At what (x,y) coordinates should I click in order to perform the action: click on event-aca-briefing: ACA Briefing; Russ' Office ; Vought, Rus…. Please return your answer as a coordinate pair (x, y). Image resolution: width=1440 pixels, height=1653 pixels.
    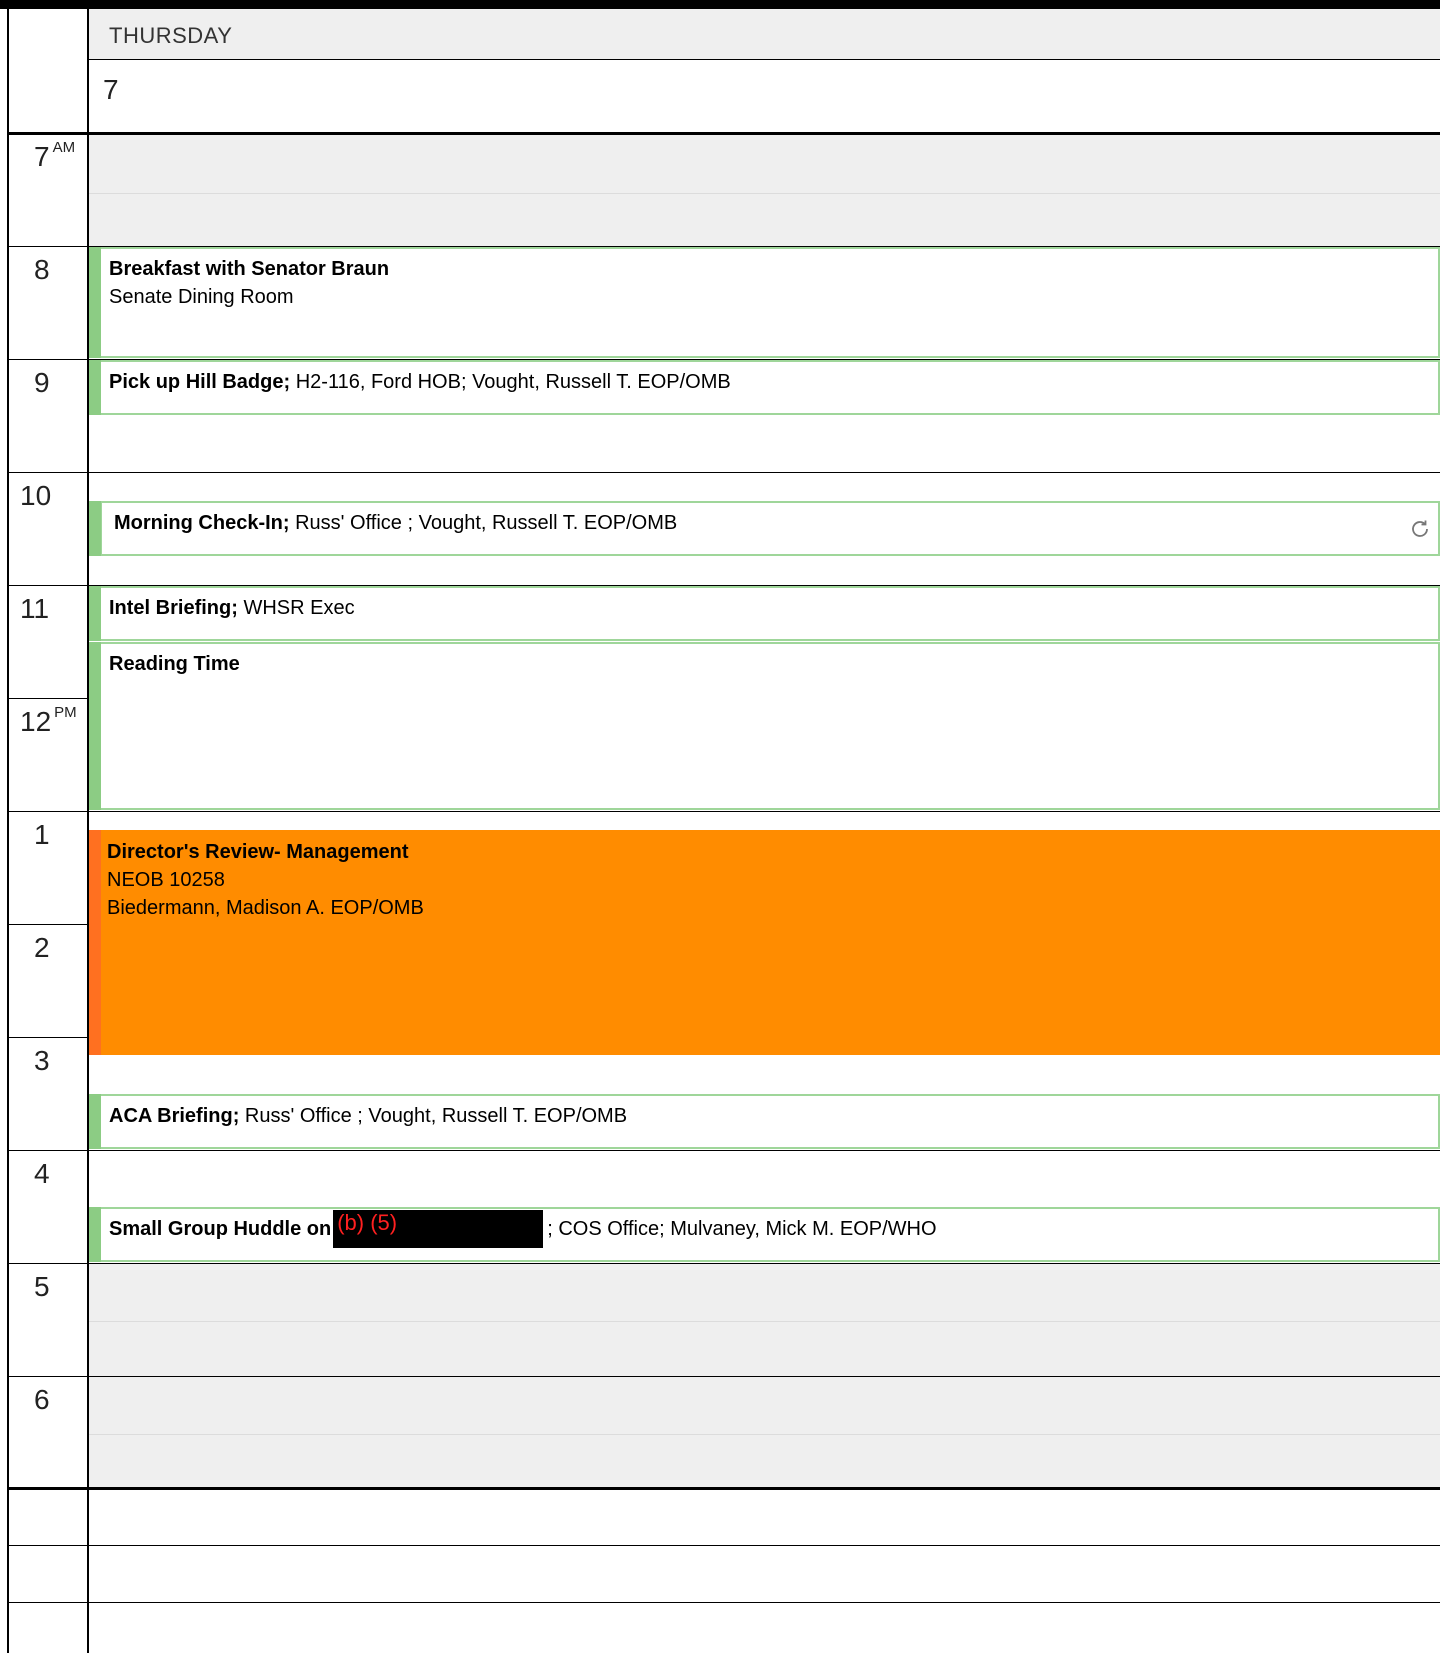
    Looking at the image, I should click on (764, 1121).